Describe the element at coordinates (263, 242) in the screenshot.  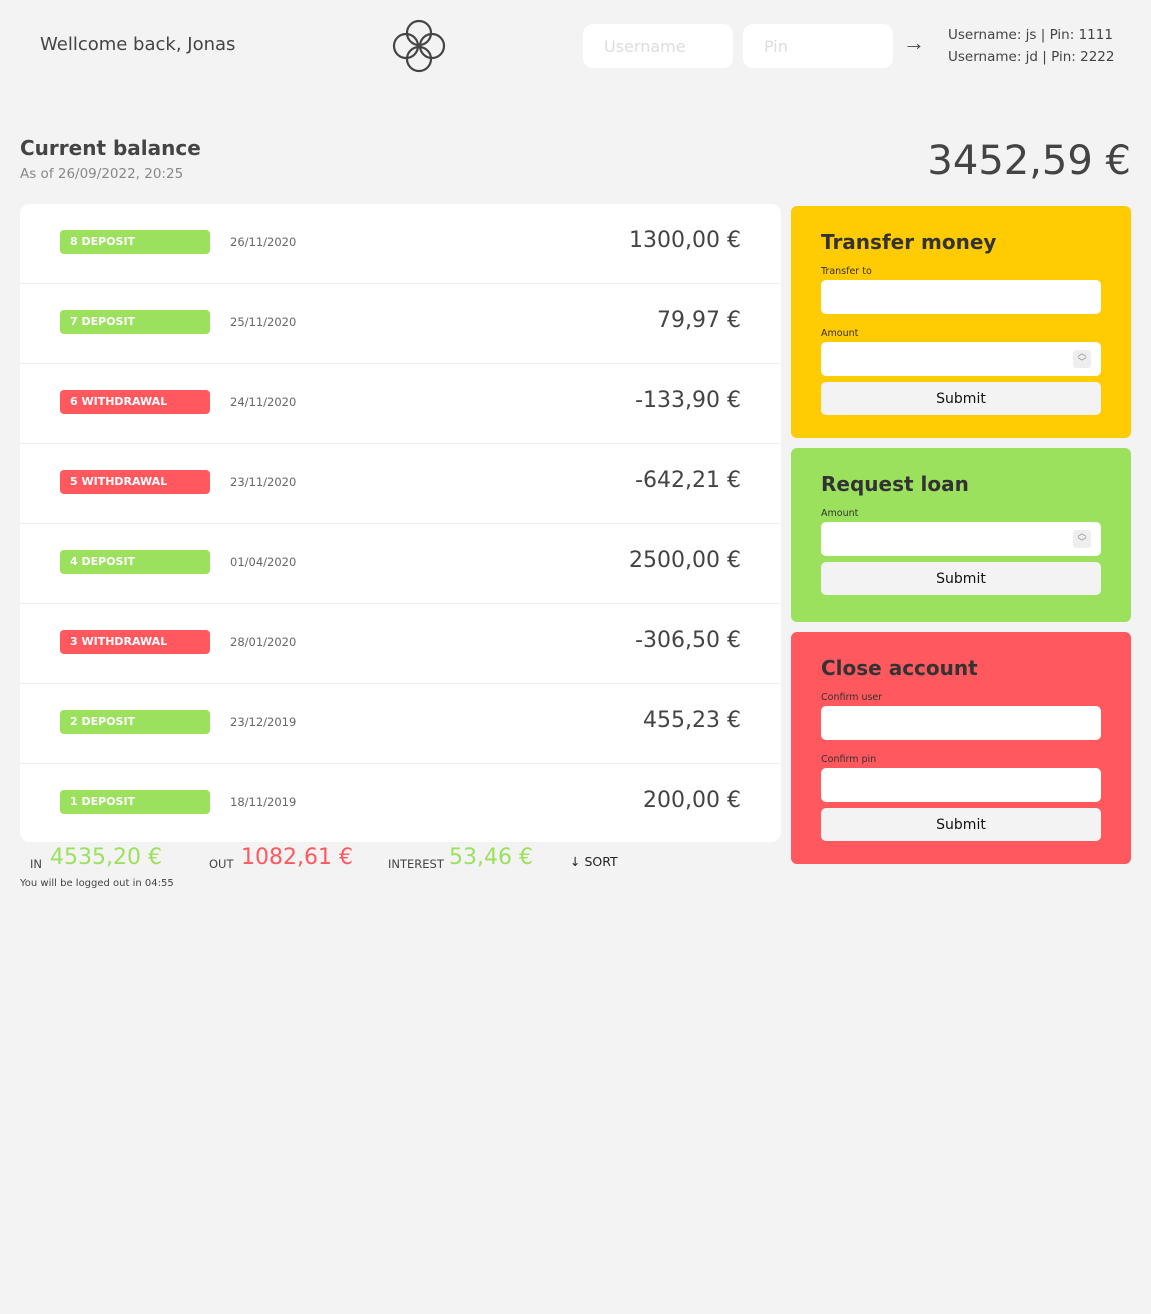
I see `movement-date: 26/11/2020` at that location.